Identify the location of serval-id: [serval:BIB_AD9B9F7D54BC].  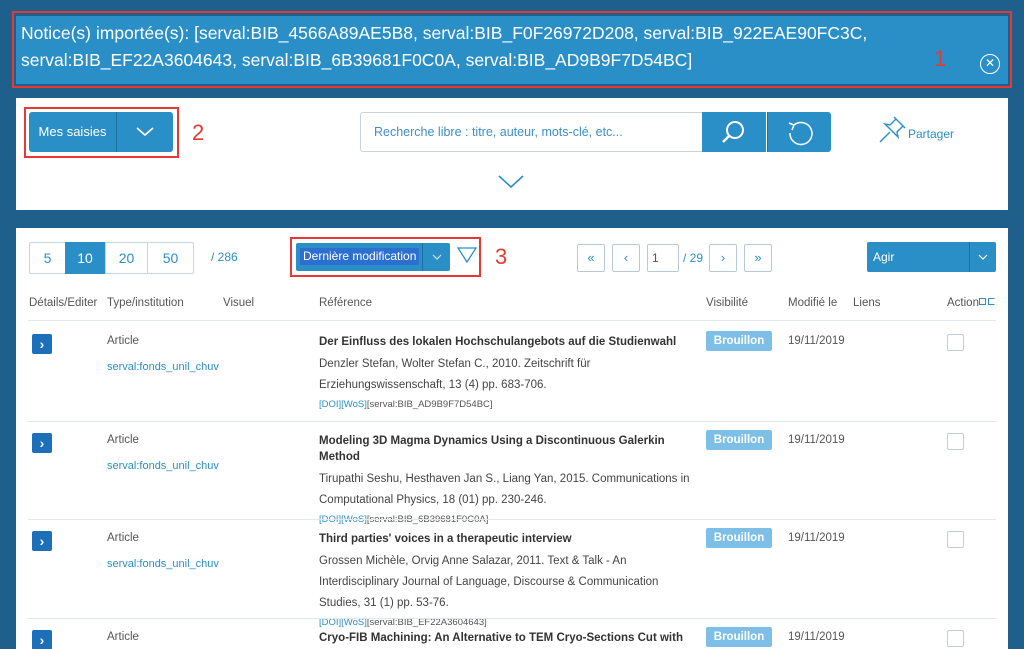
(429, 404).